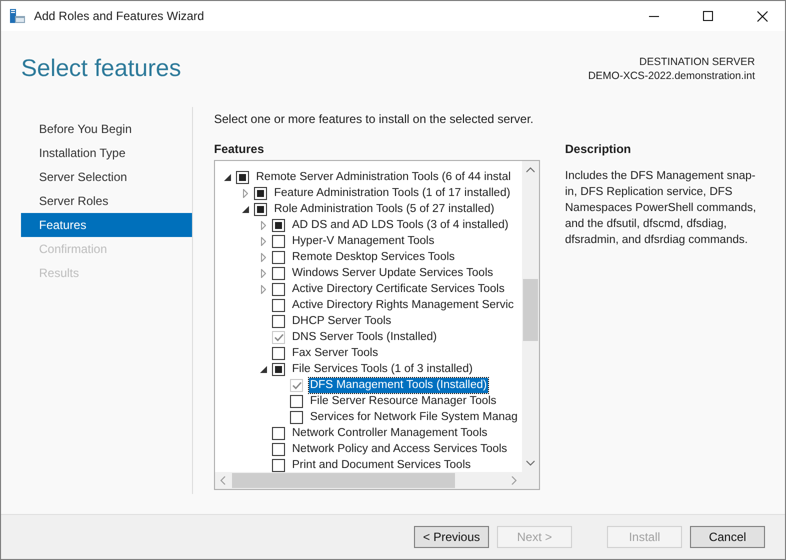  What do you see at coordinates (389, 433) in the screenshot?
I see `feature-label: Network Controller Management Tools` at bounding box center [389, 433].